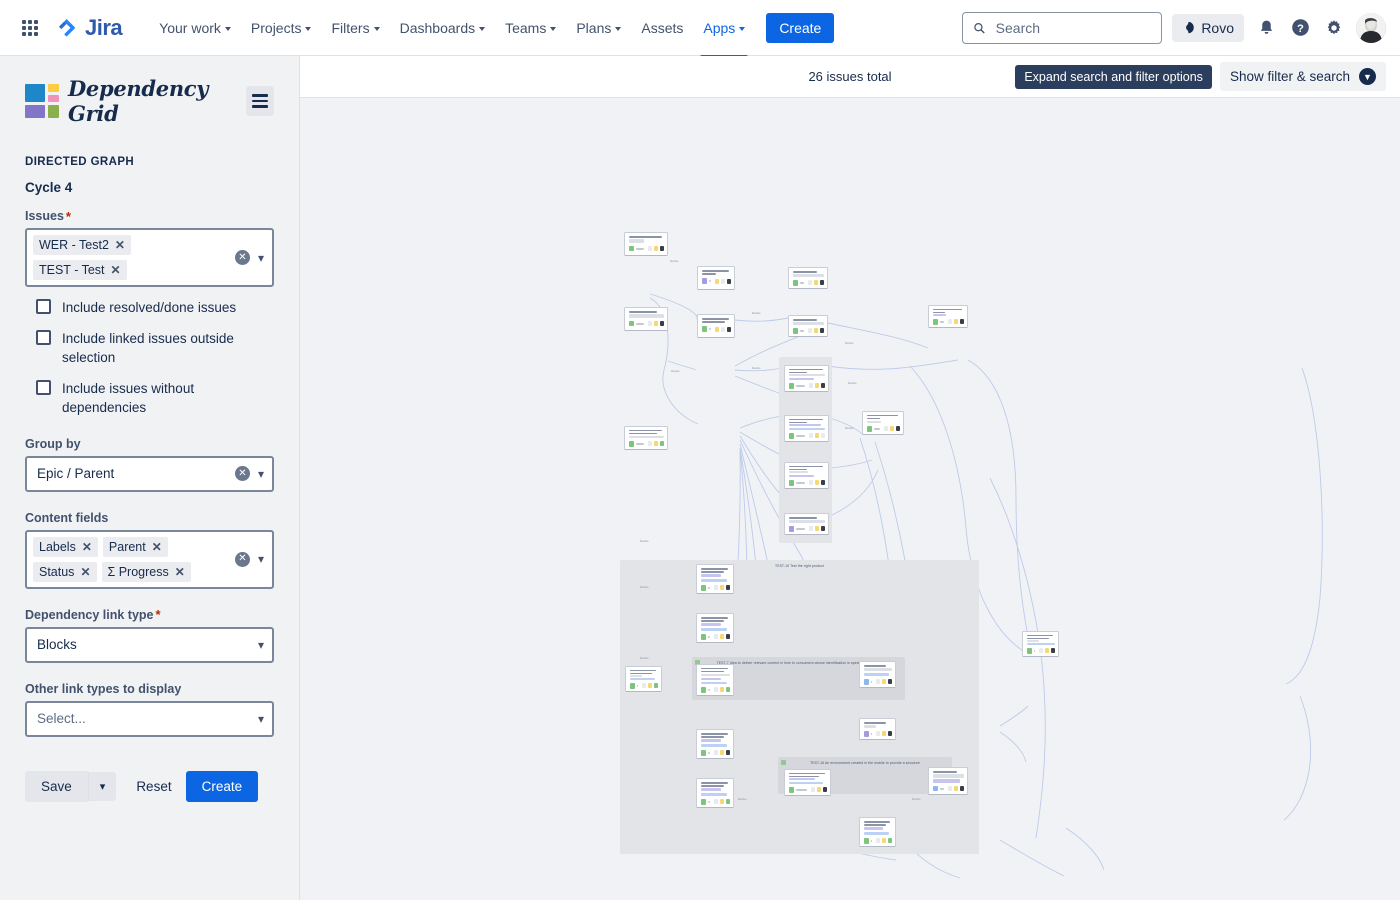 The width and height of the screenshot is (1400, 900). Describe the element at coordinates (1371, 27) in the screenshot. I see `user-avatar` at that location.